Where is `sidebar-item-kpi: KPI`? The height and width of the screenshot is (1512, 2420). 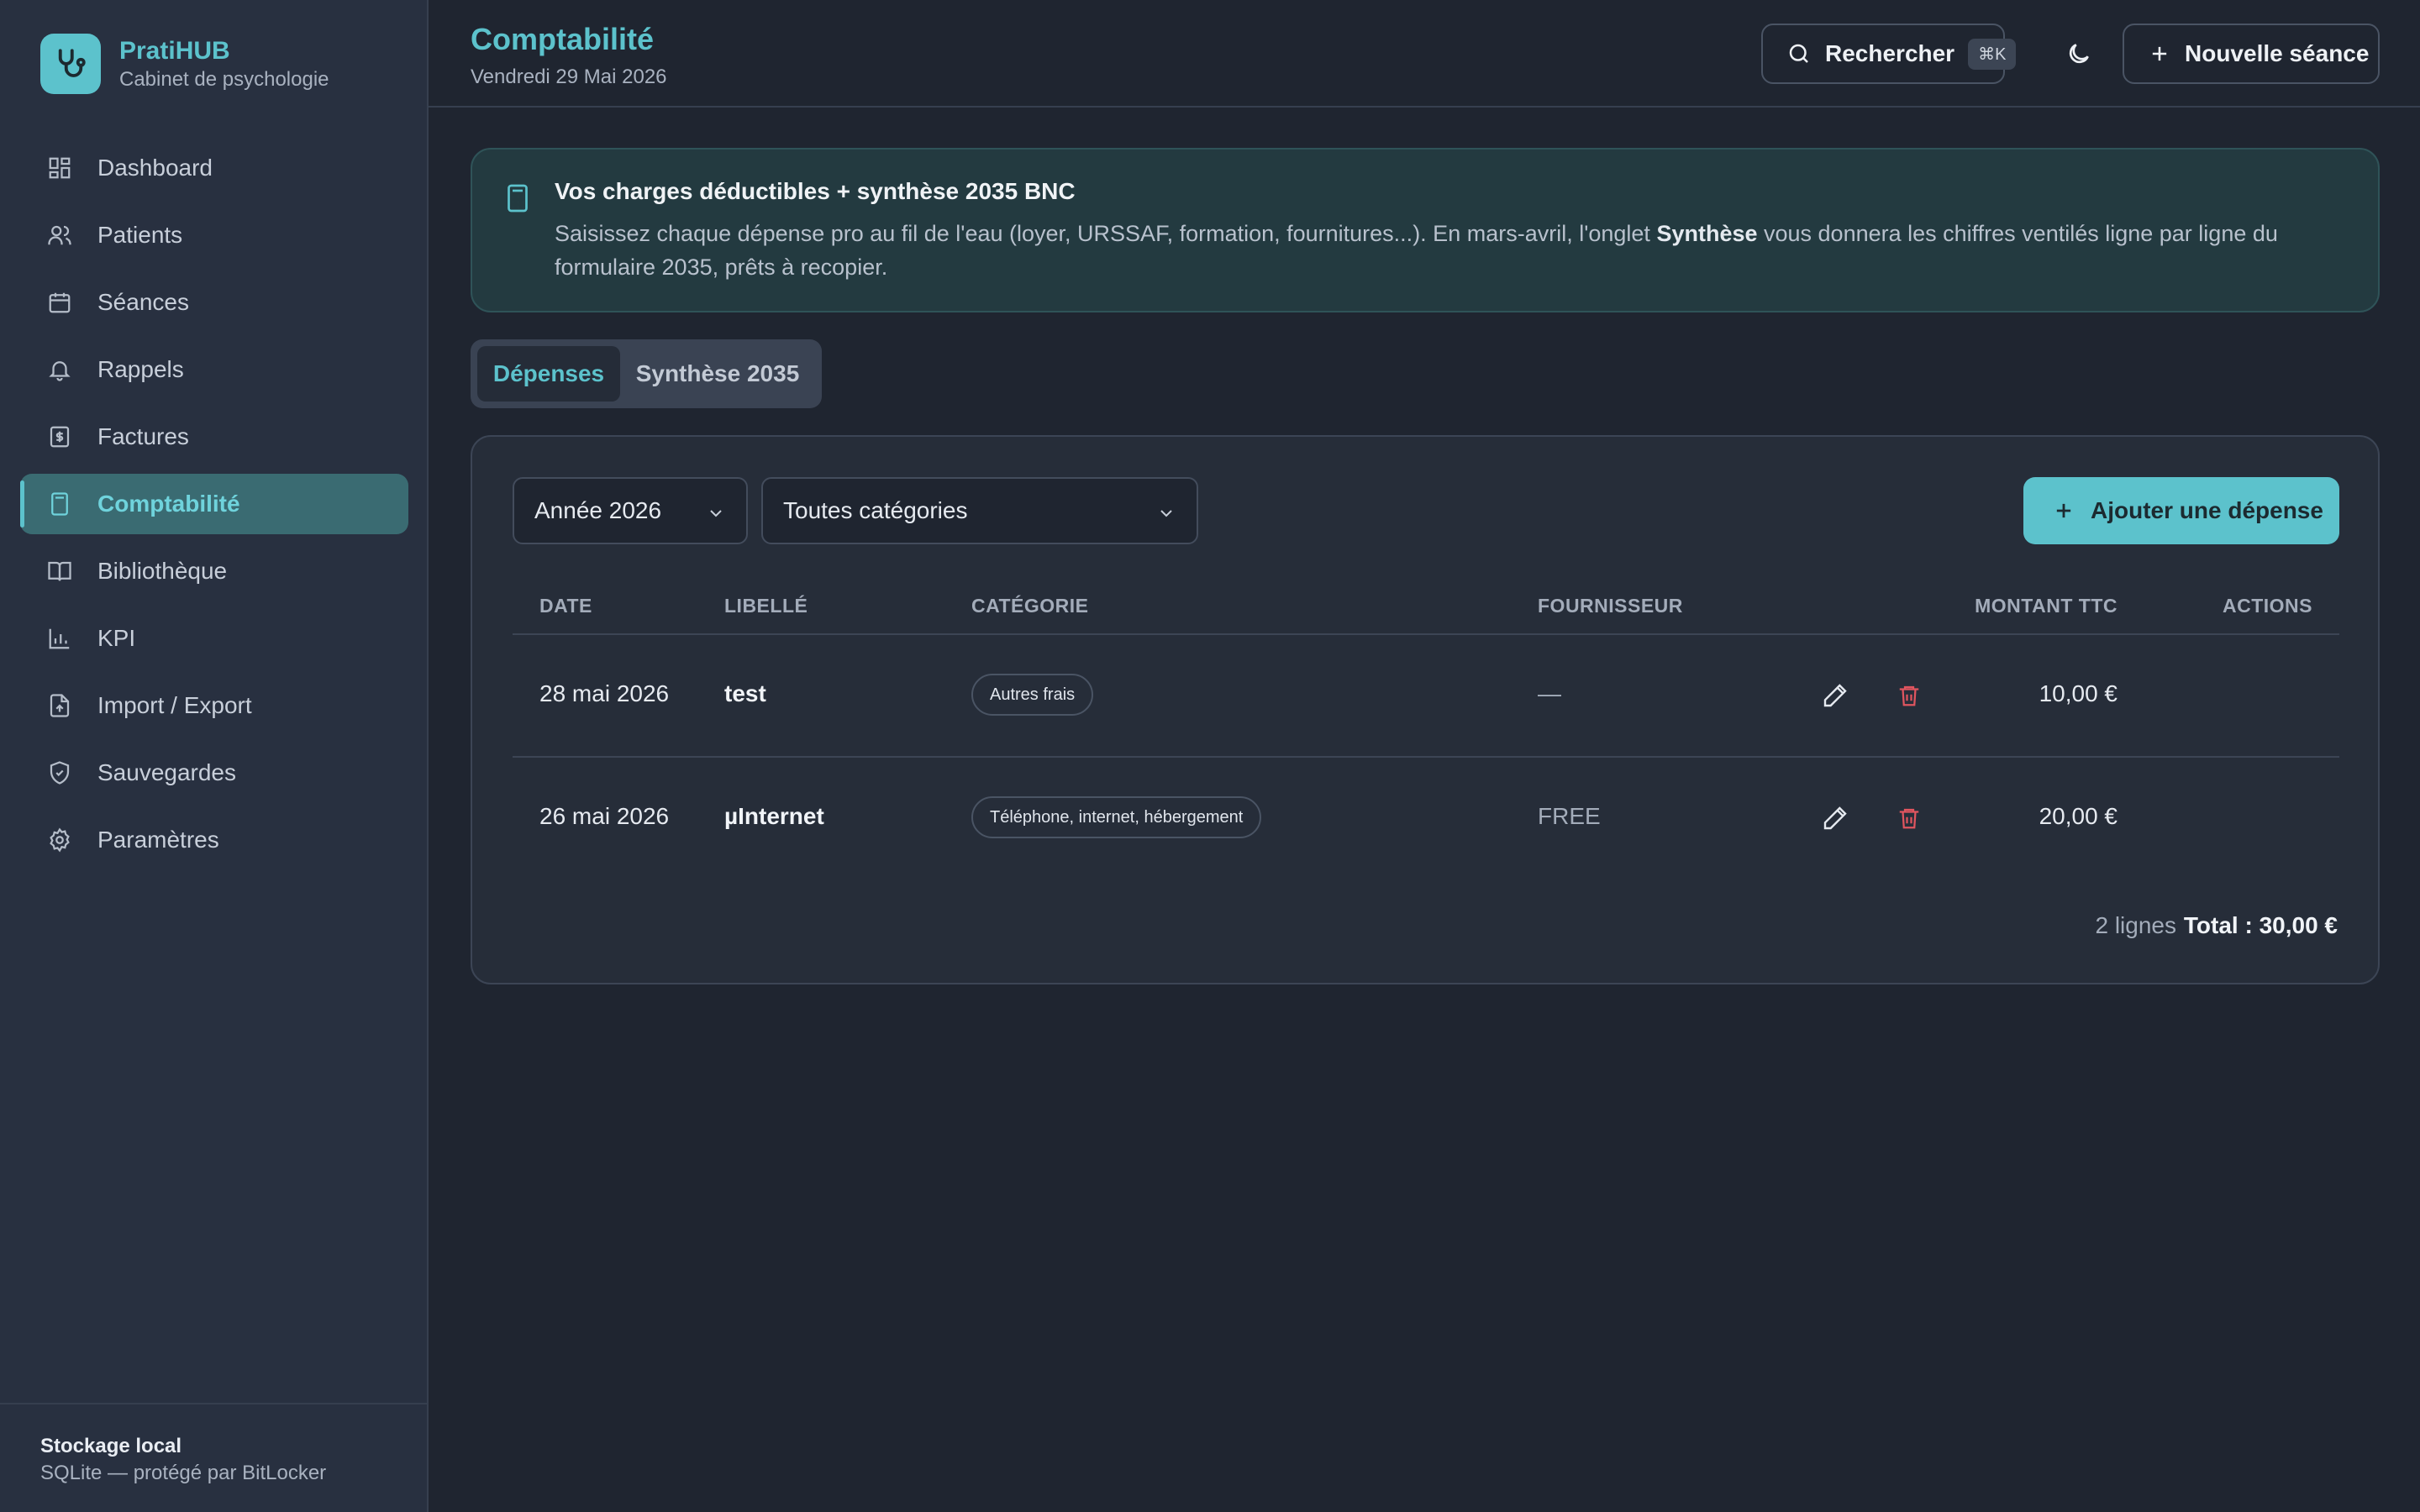 sidebar-item-kpi: KPI is located at coordinates (214, 638).